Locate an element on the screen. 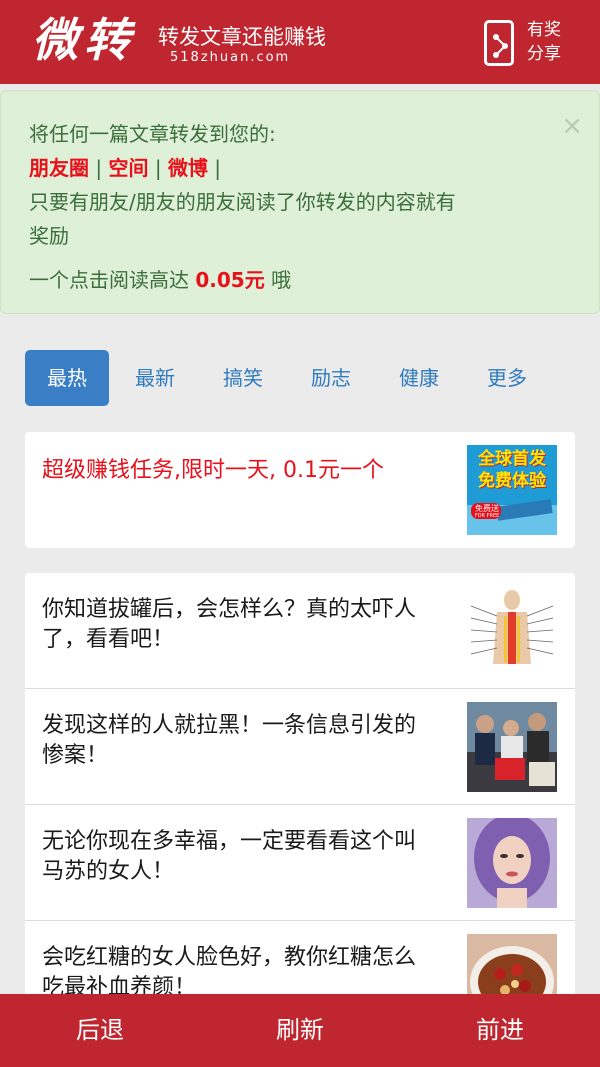 The width and height of the screenshot is (600, 1067). promo-badge-sub: FOR FREE is located at coordinates (487, 516).